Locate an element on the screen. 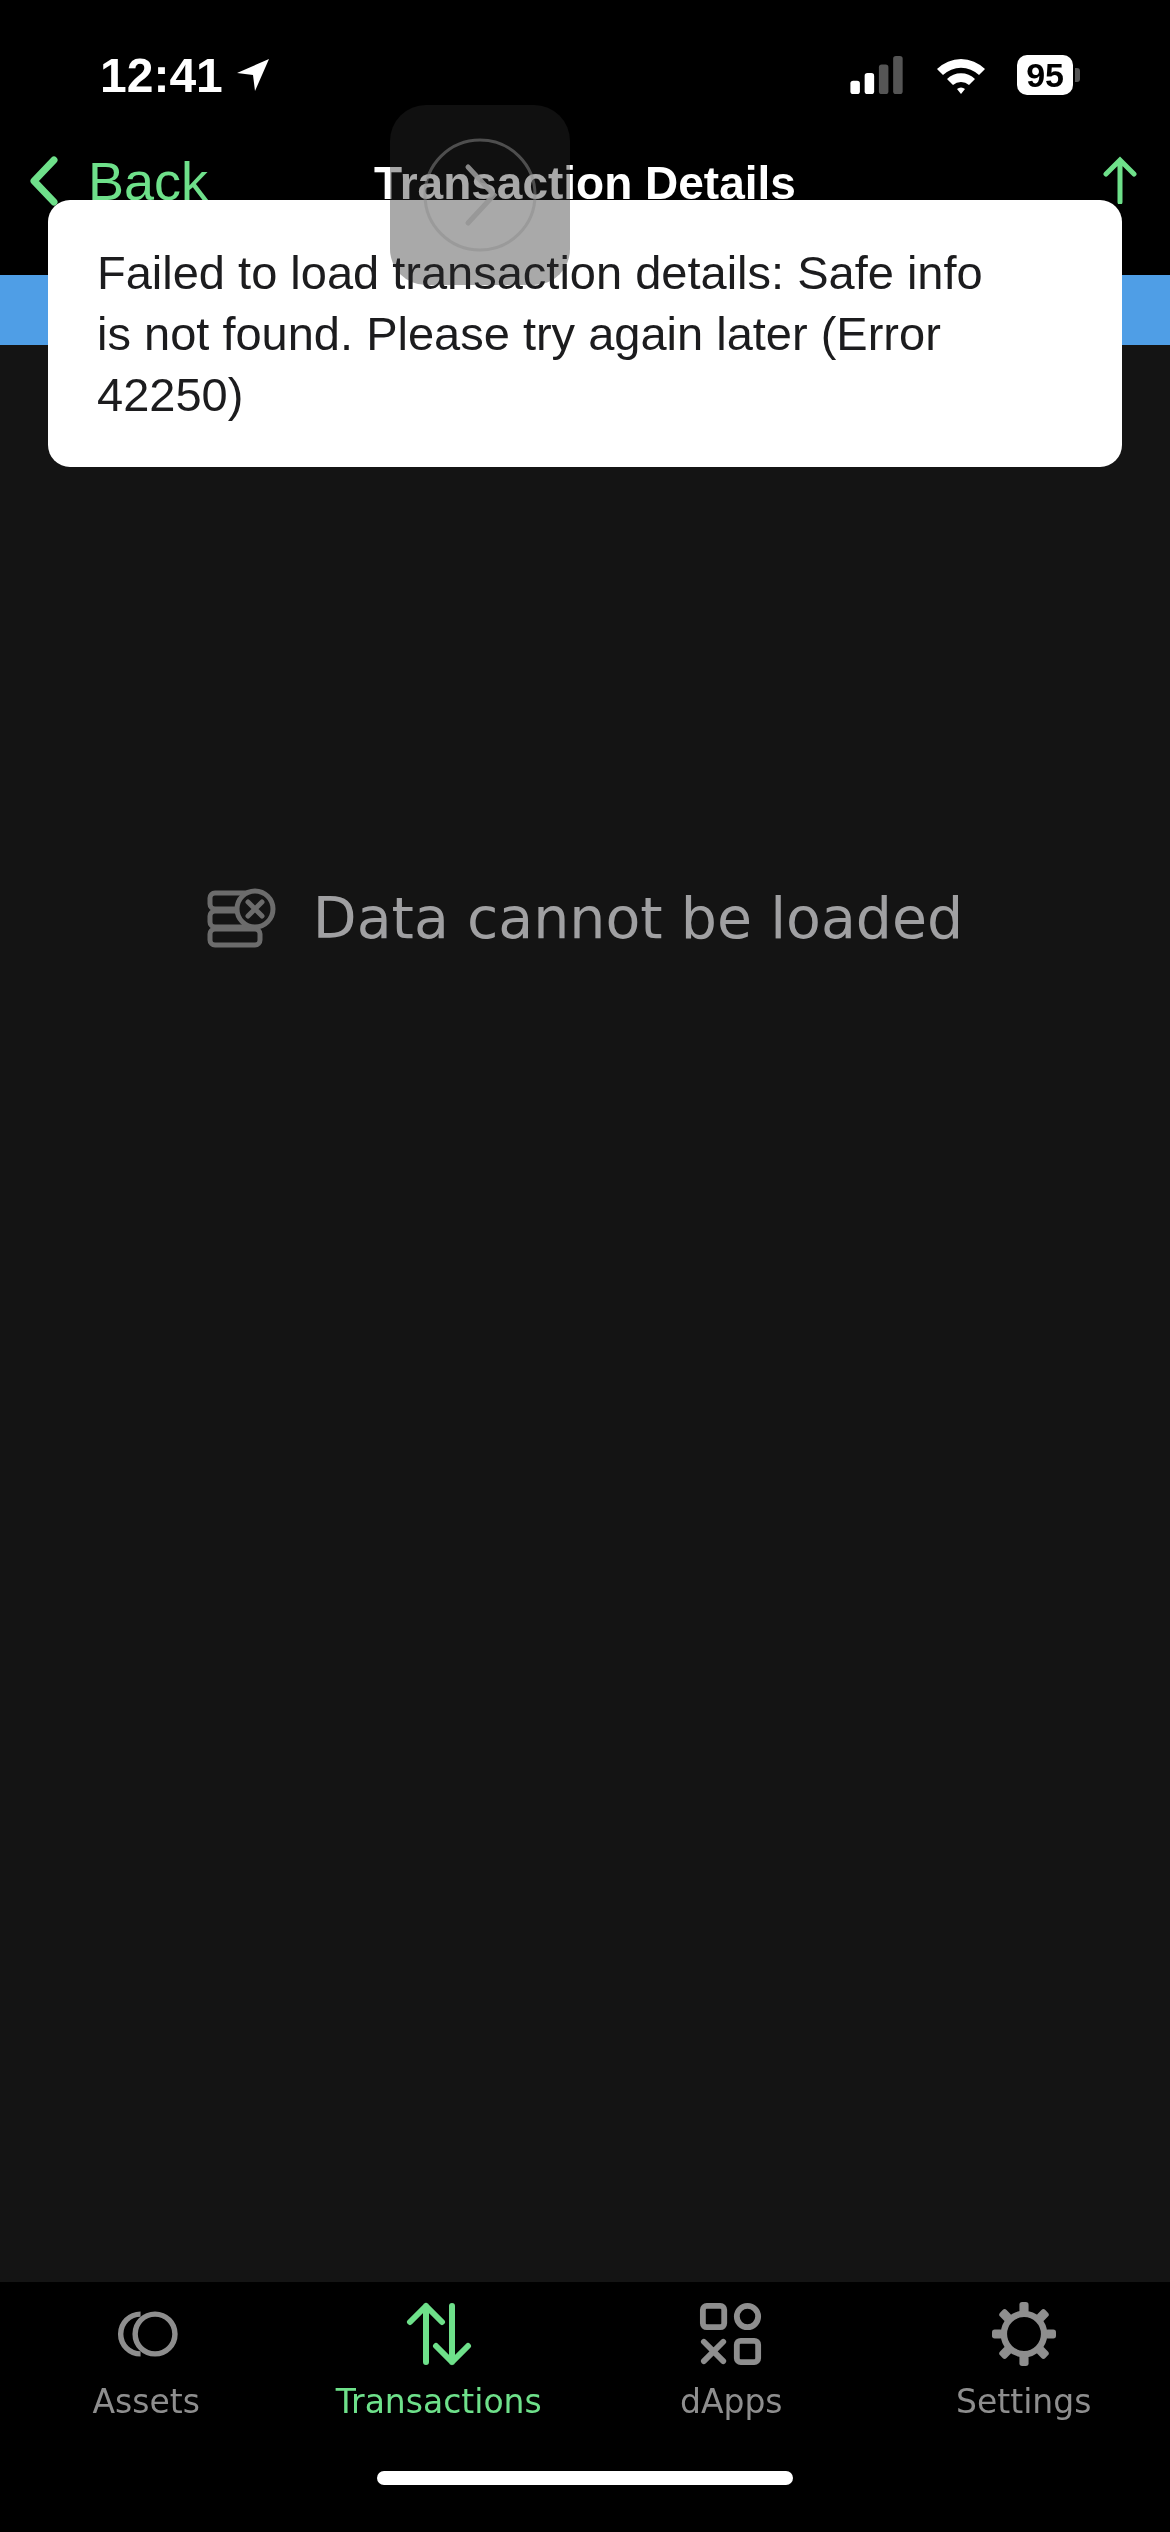 The width and height of the screenshot is (1170, 2532). back-button: Back is located at coordinates (118, 181).